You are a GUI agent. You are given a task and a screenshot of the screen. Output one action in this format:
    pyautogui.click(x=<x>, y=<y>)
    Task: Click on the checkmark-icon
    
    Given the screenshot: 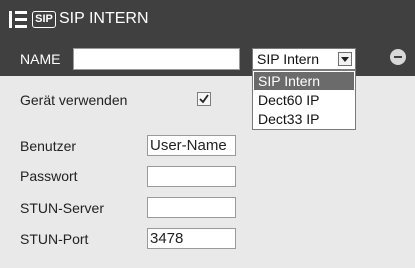 What is the action you would take?
    pyautogui.click(x=204, y=99)
    